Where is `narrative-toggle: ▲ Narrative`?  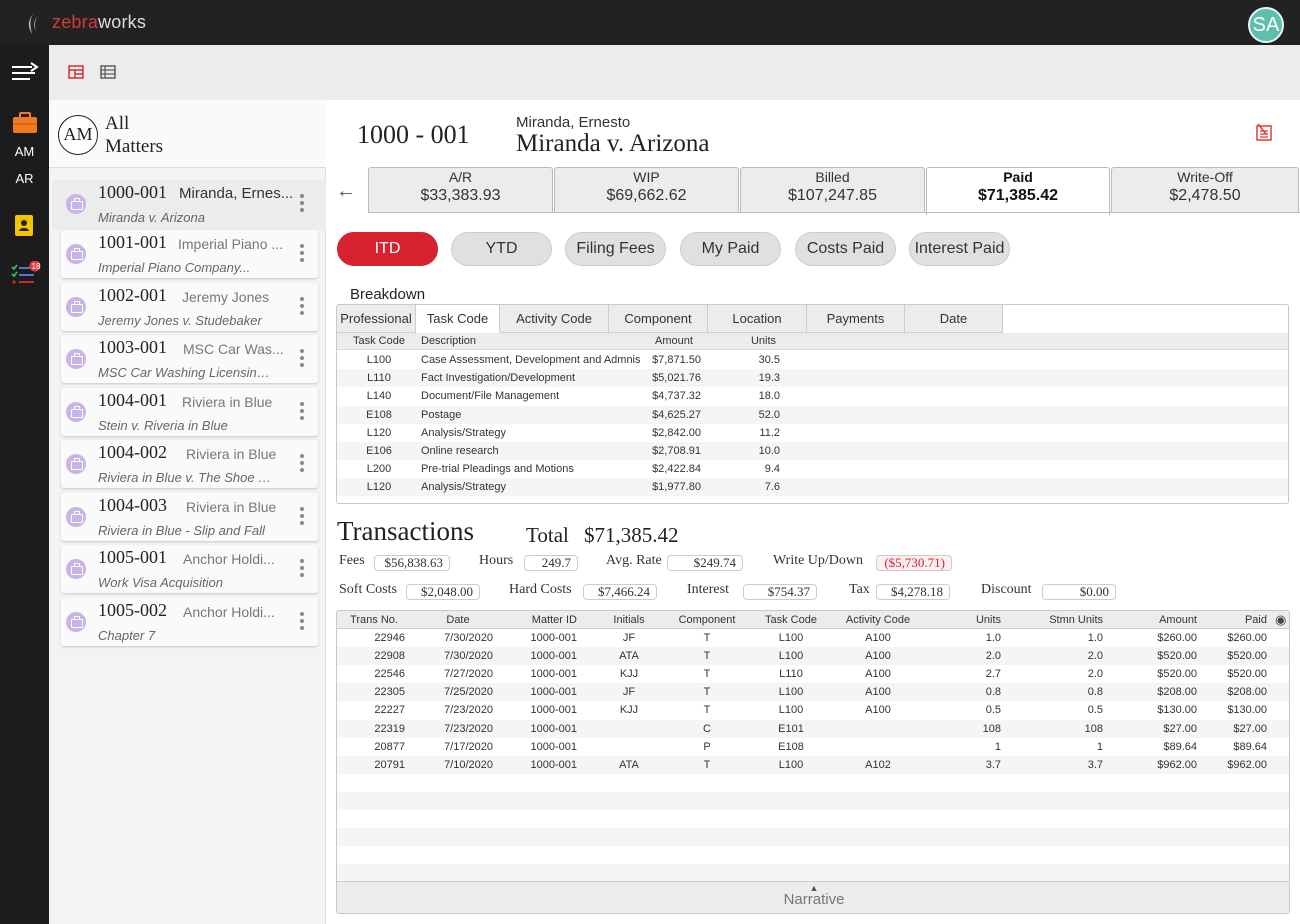
narrative-toggle: ▲ Narrative is located at coordinates (813, 897).